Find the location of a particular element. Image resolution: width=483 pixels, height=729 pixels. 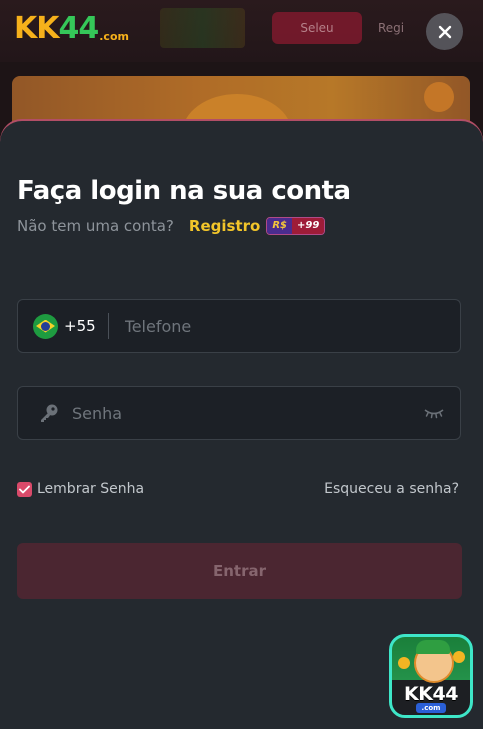

remember-password: Lembrar Senha is located at coordinates (80, 489).